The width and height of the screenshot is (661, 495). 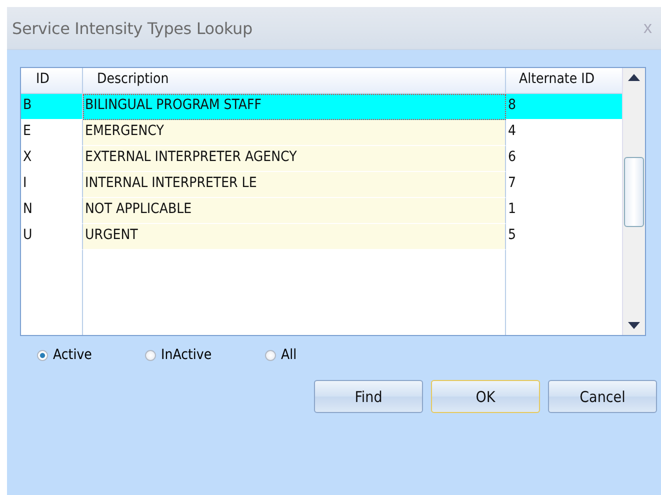 I want to click on window-title: Service Intensity Types Lookup, so click(x=132, y=28).